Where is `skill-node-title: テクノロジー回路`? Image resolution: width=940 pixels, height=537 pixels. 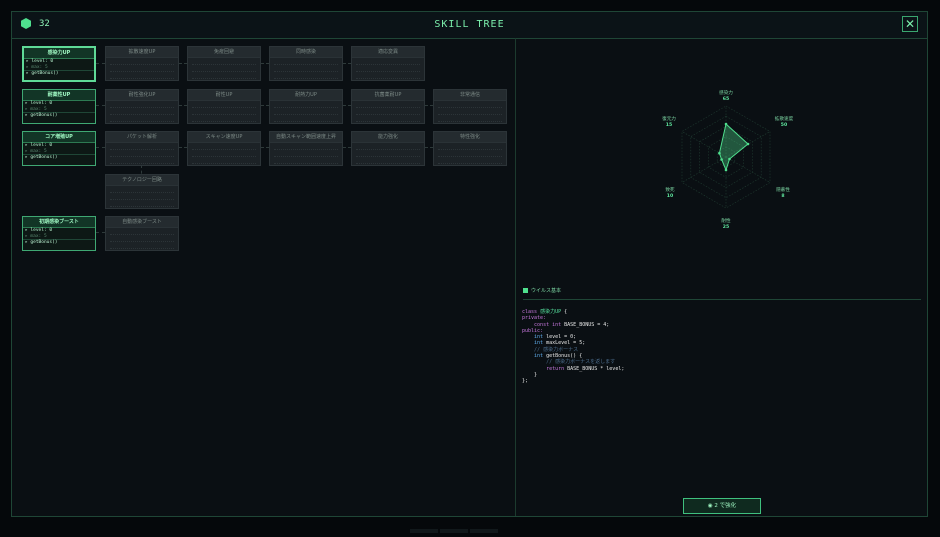
skill-node-title: テクノロジー回路 is located at coordinates (142, 180).